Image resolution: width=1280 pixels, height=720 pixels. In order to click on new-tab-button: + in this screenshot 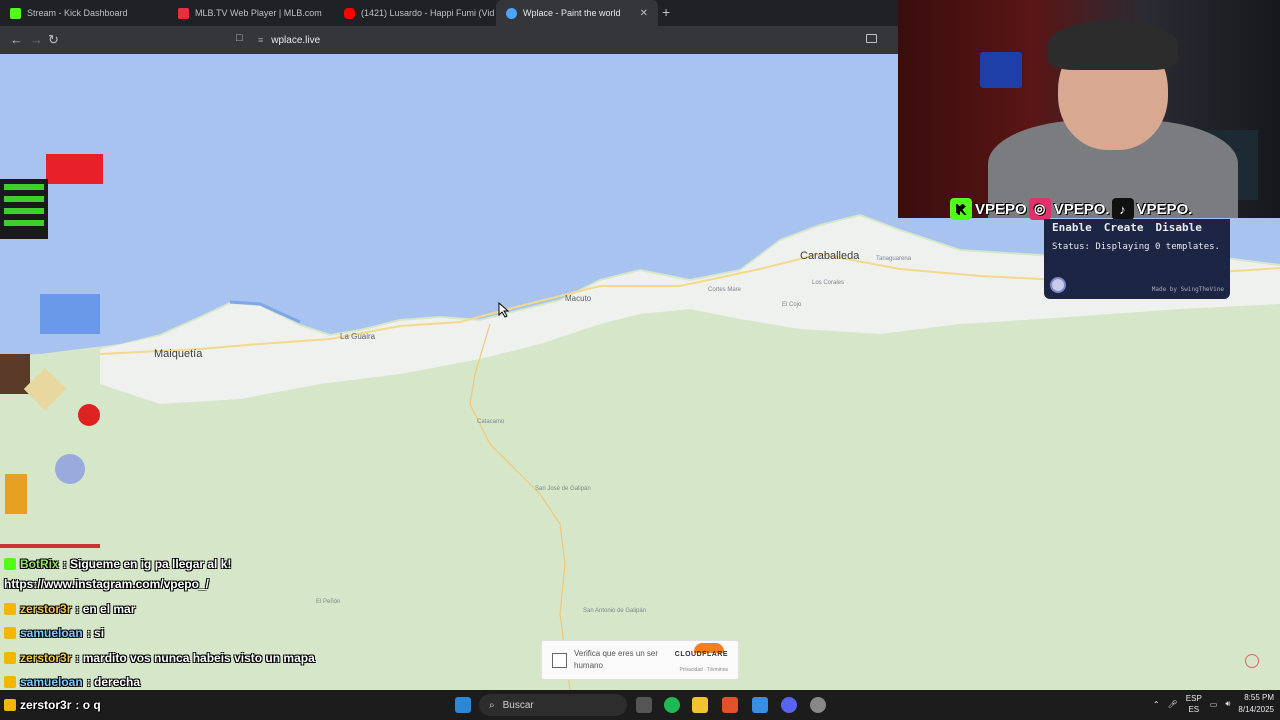, I will do `click(666, 12)`.